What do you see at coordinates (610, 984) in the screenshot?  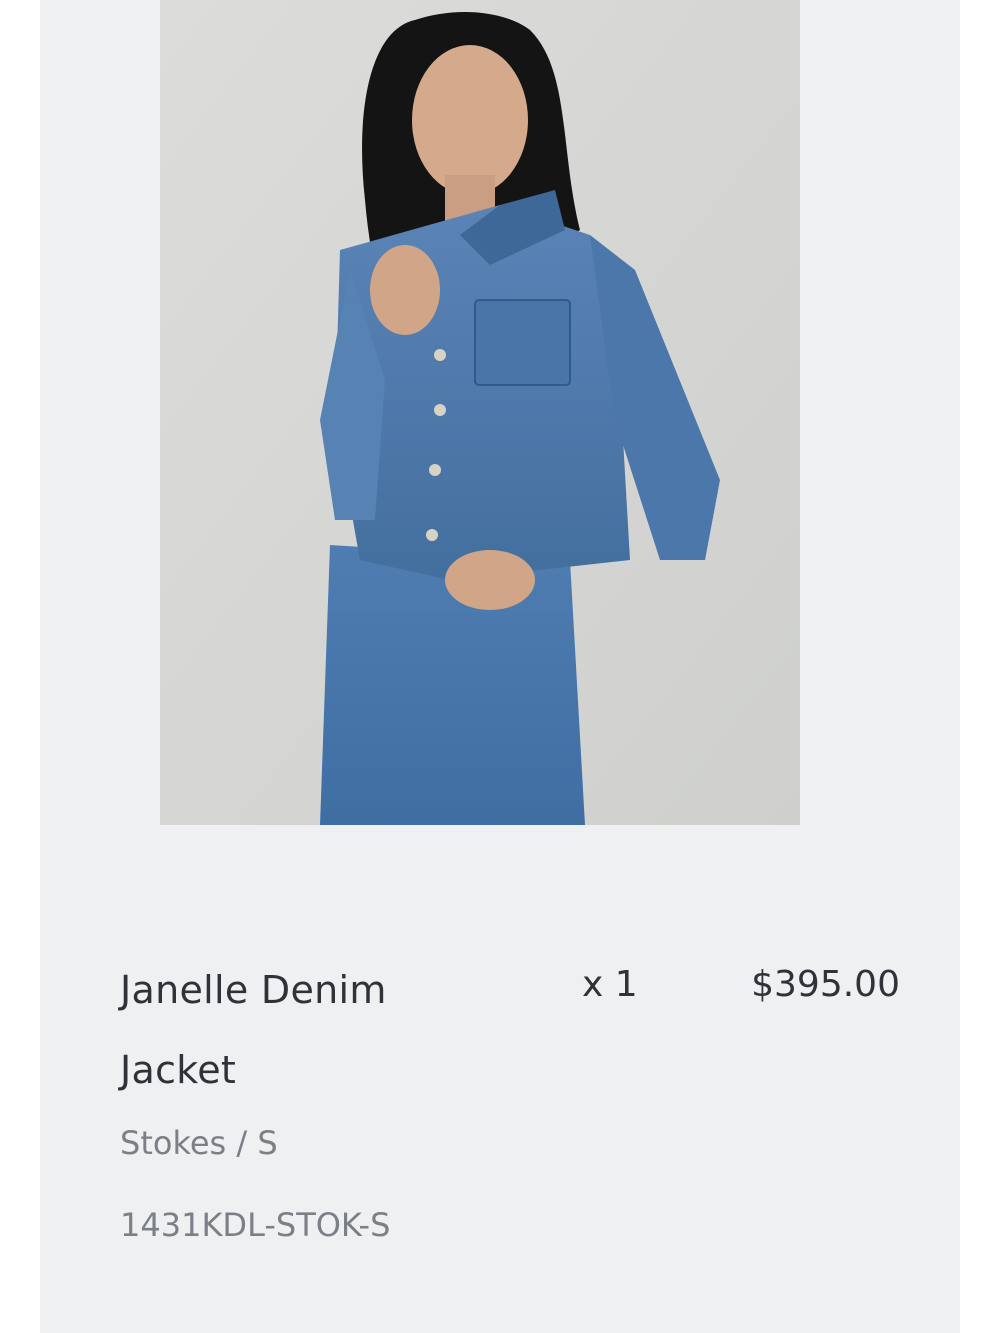 I see `quantity-label: x 1` at bounding box center [610, 984].